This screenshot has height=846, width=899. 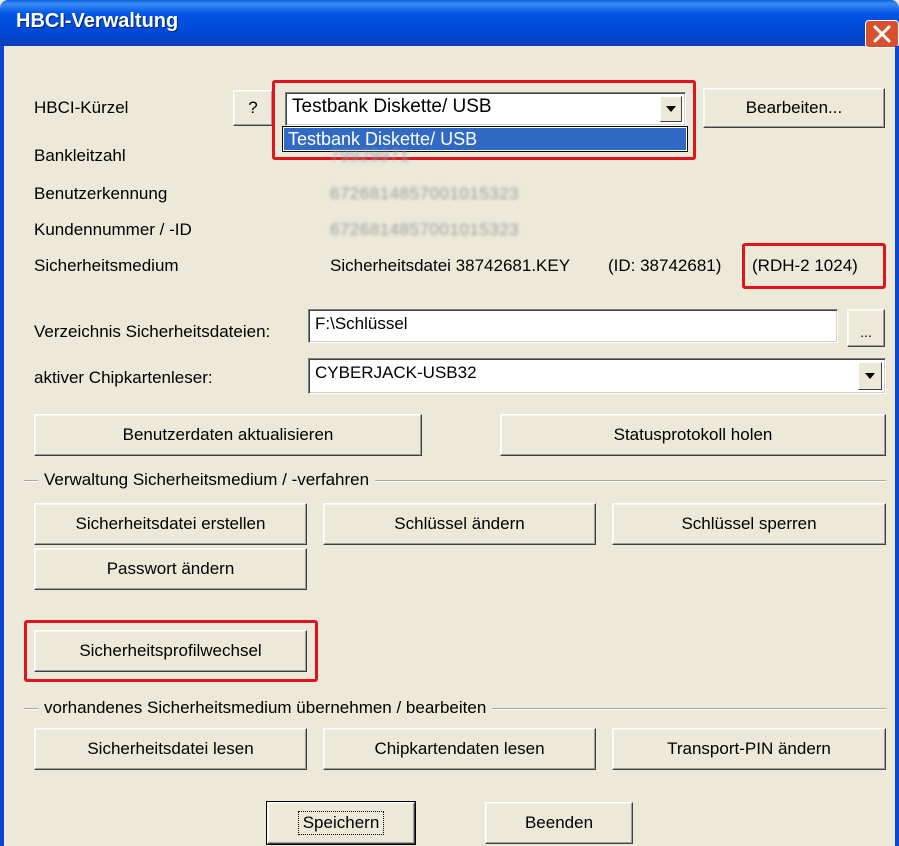 I want to click on leser-dropdown-arrow, so click(x=870, y=376).